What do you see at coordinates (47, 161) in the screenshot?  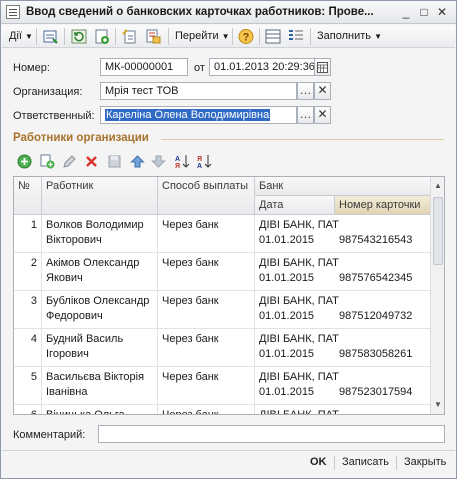 I see `copy-row-icon` at bounding box center [47, 161].